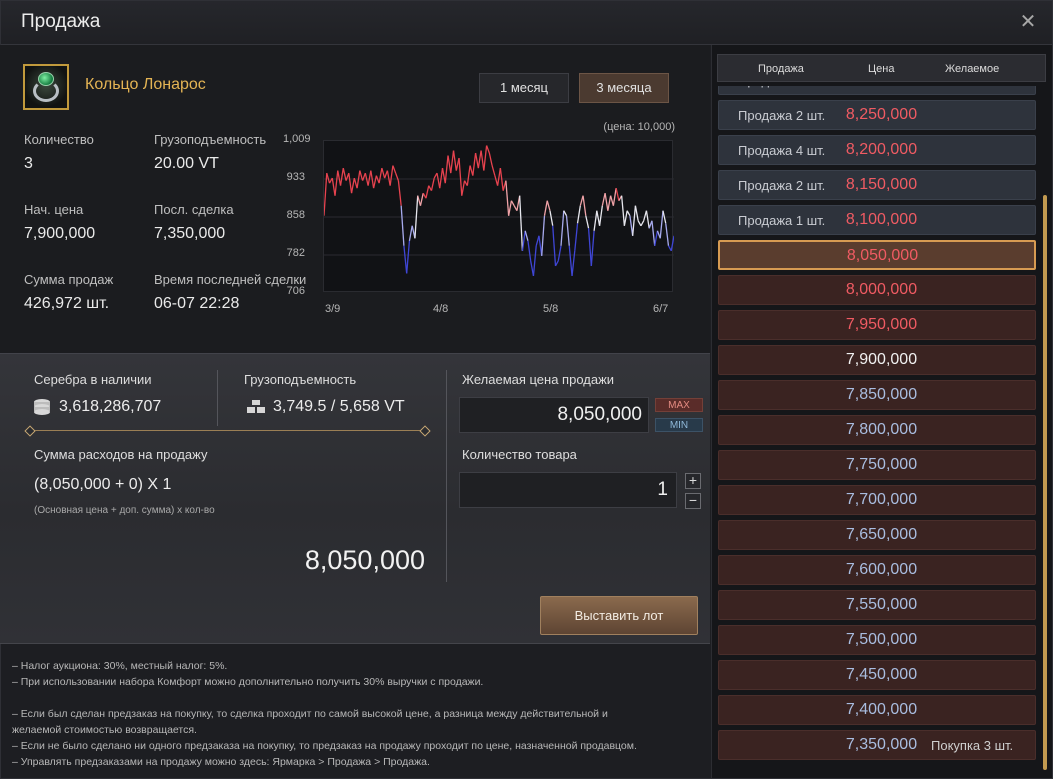  Describe the element at coordinates (661, 309) in the screenshot. I see `x-tick-label: 6/7` at that location.